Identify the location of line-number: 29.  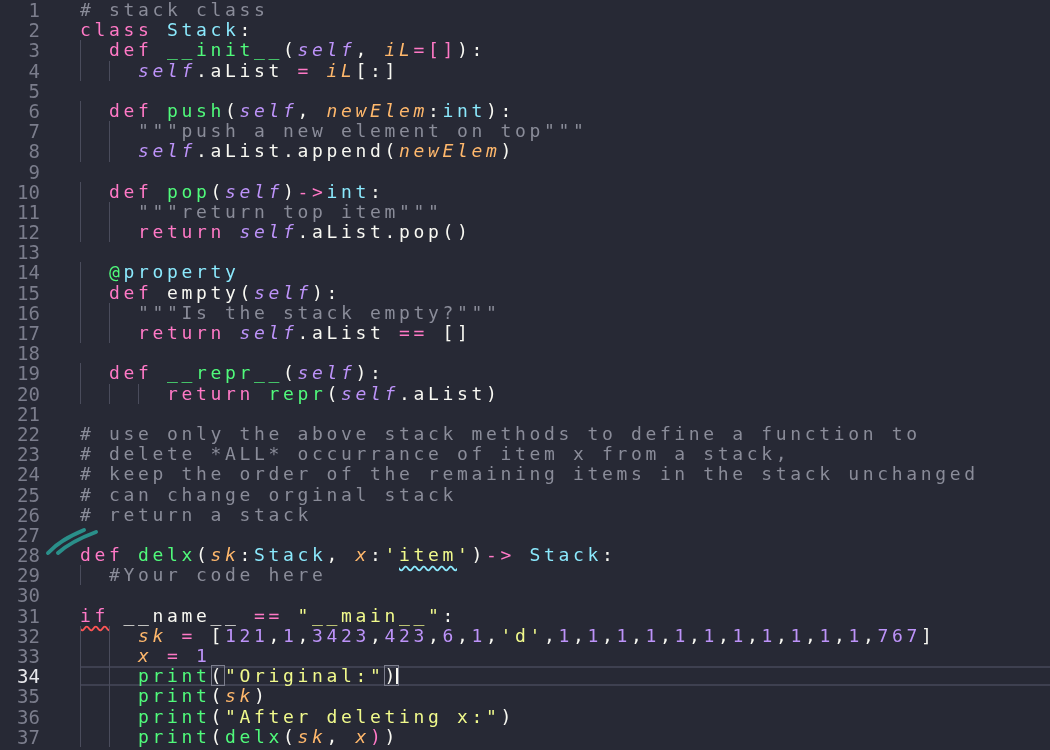
(28, 575).